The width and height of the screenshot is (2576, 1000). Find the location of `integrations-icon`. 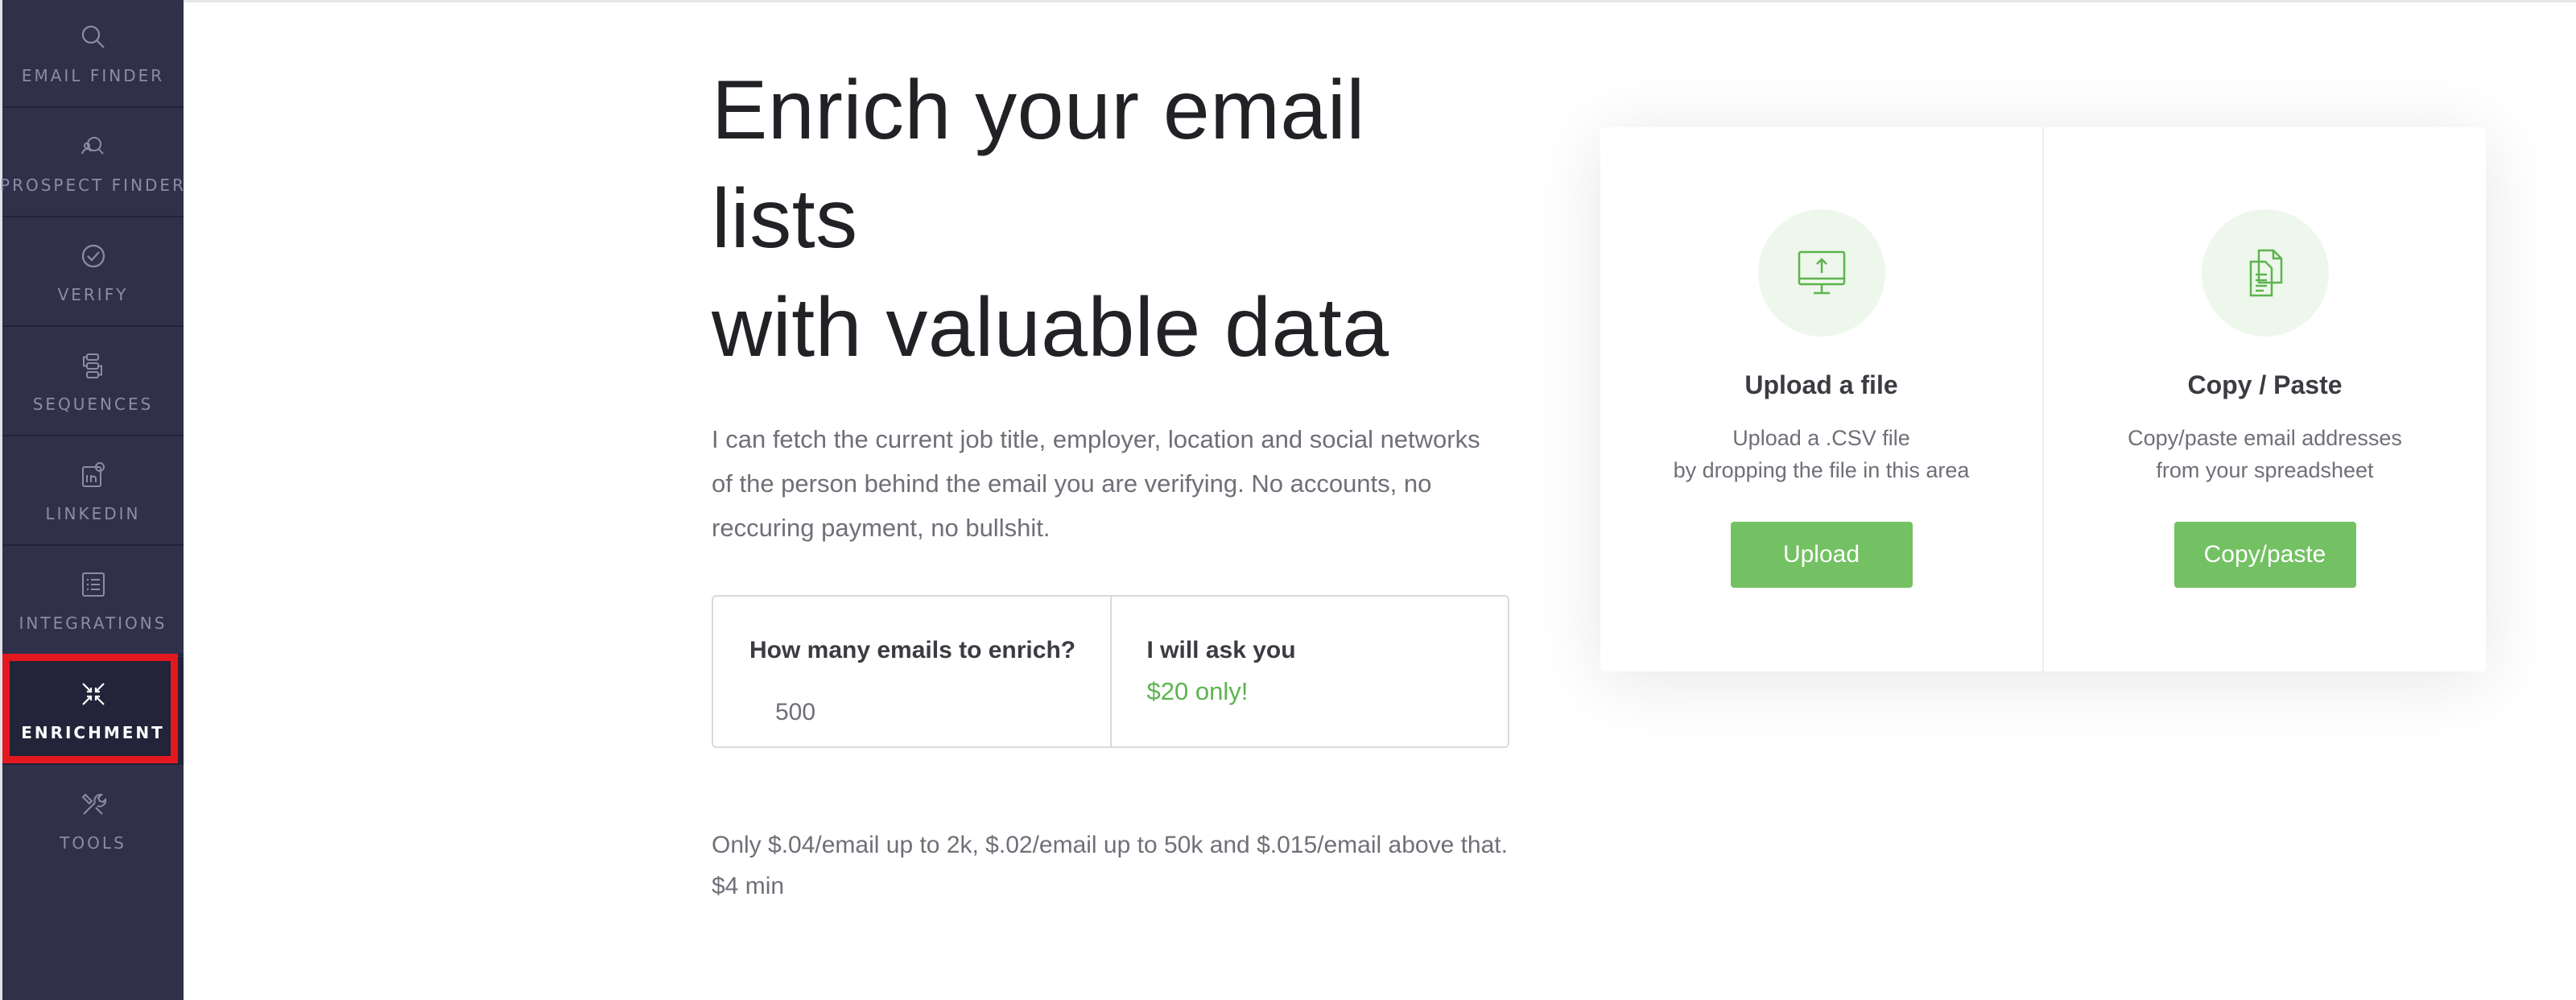

integrations-icon is located at coordinates (93, 584).